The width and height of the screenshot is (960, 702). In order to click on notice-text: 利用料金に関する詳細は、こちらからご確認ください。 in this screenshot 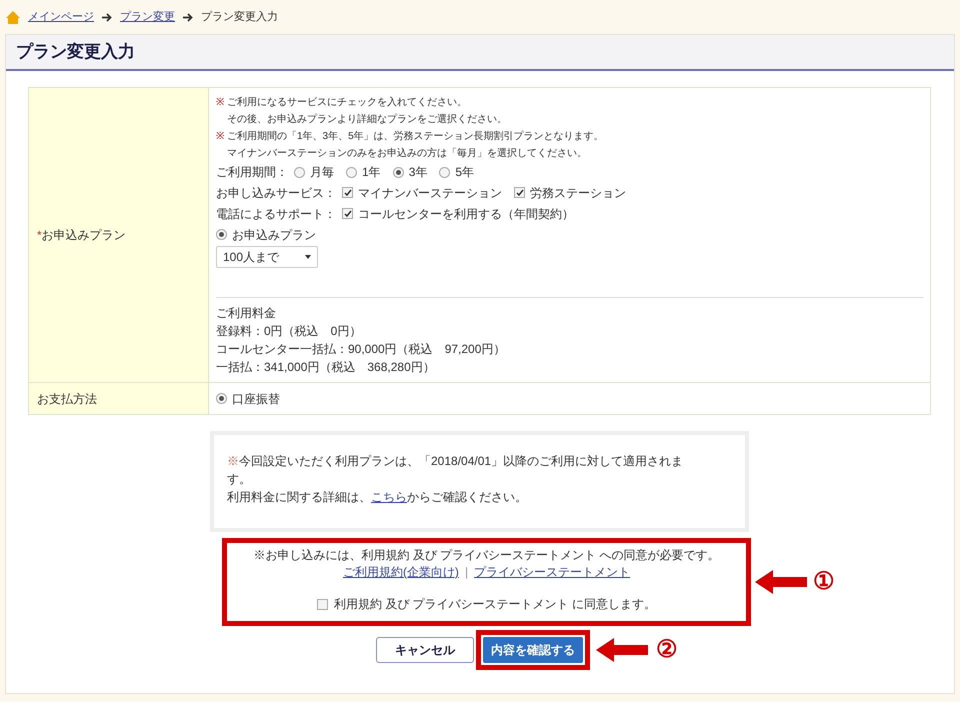, I will do `click(377, 497)`.